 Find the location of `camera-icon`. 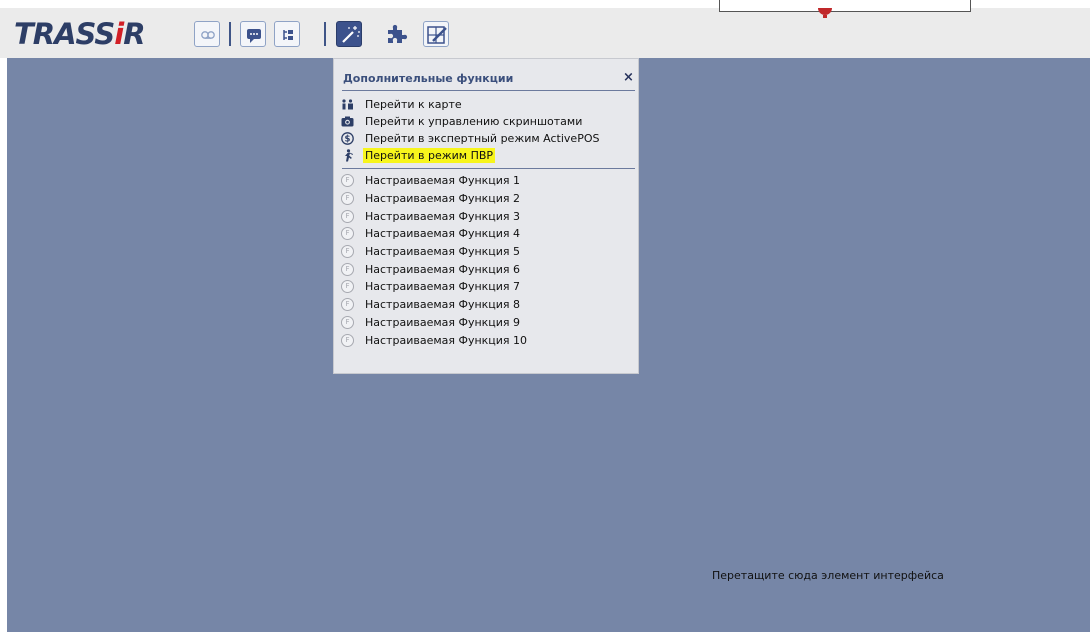

camera-icon is located at coordinates (347, 121).